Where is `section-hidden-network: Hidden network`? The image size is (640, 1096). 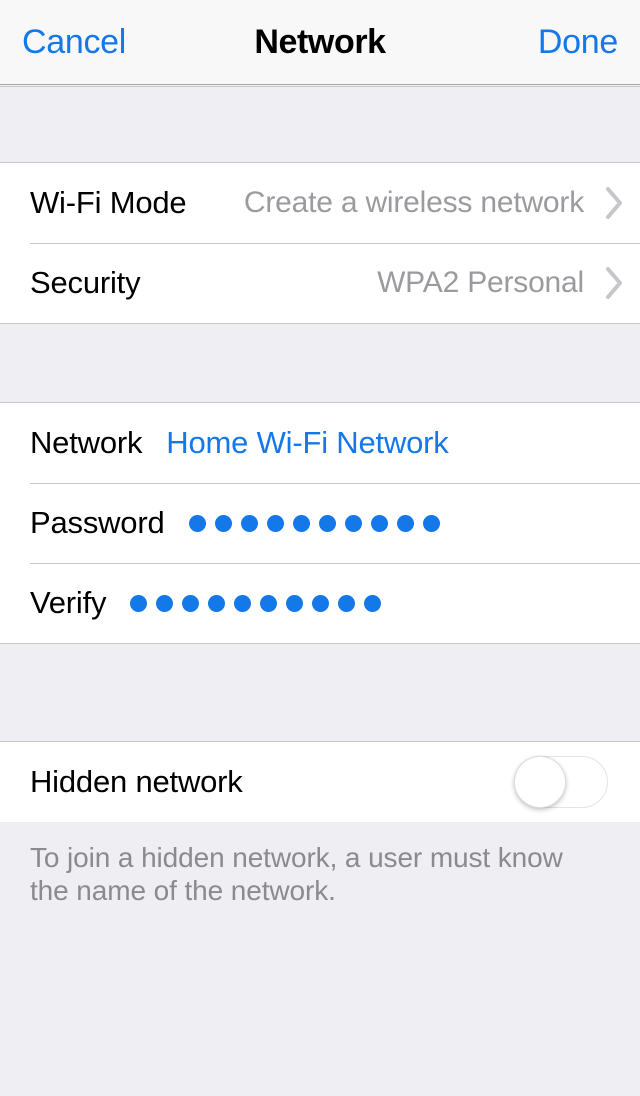 section-hidden-network: Hidden network is located at coordinates (320, 782).